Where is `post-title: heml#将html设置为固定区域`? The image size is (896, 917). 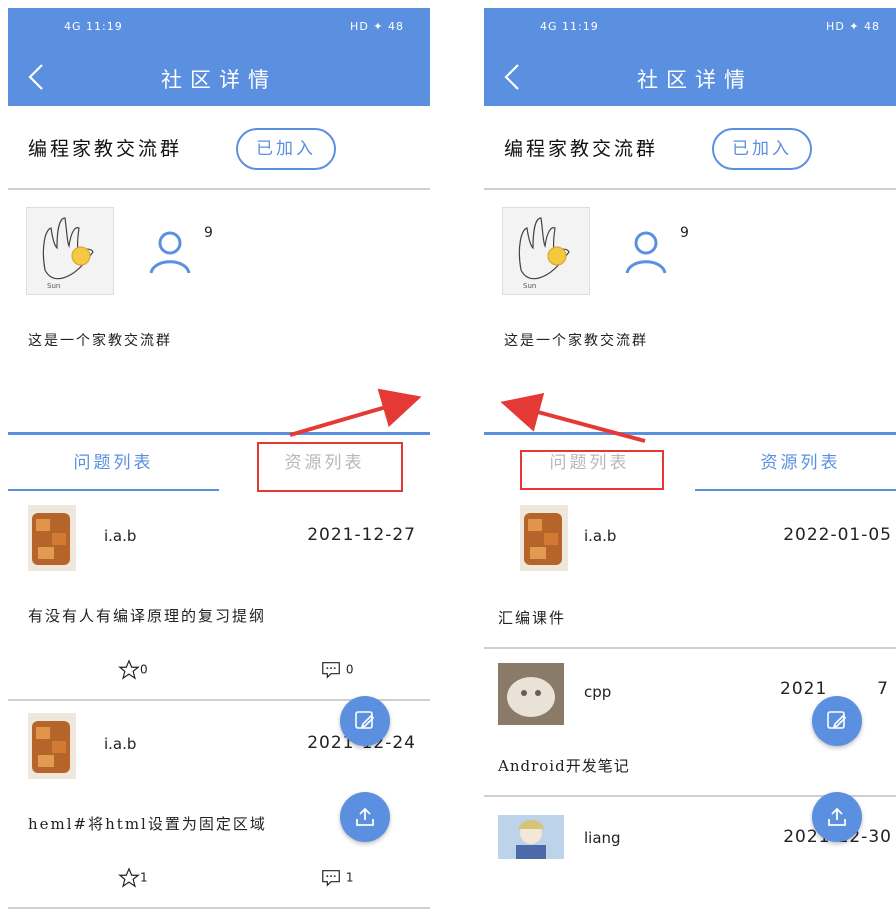
post-title: heml#将html设置为固定区域 is located at coordinates (147, 824).